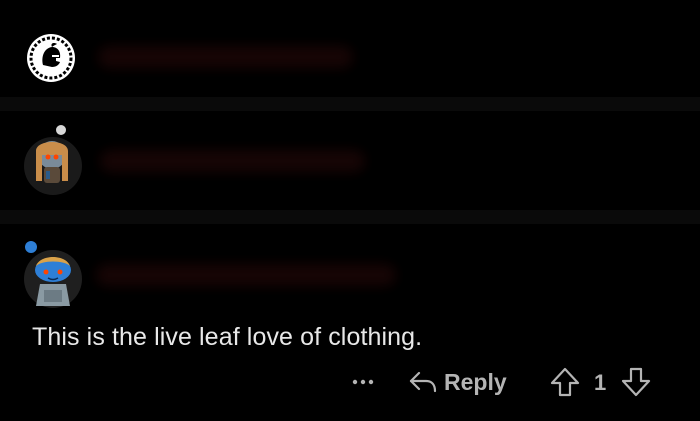 The height and width of the screenshot is (421, 700). I want to click on snoo-blonde-avatar, so click(52, 160).